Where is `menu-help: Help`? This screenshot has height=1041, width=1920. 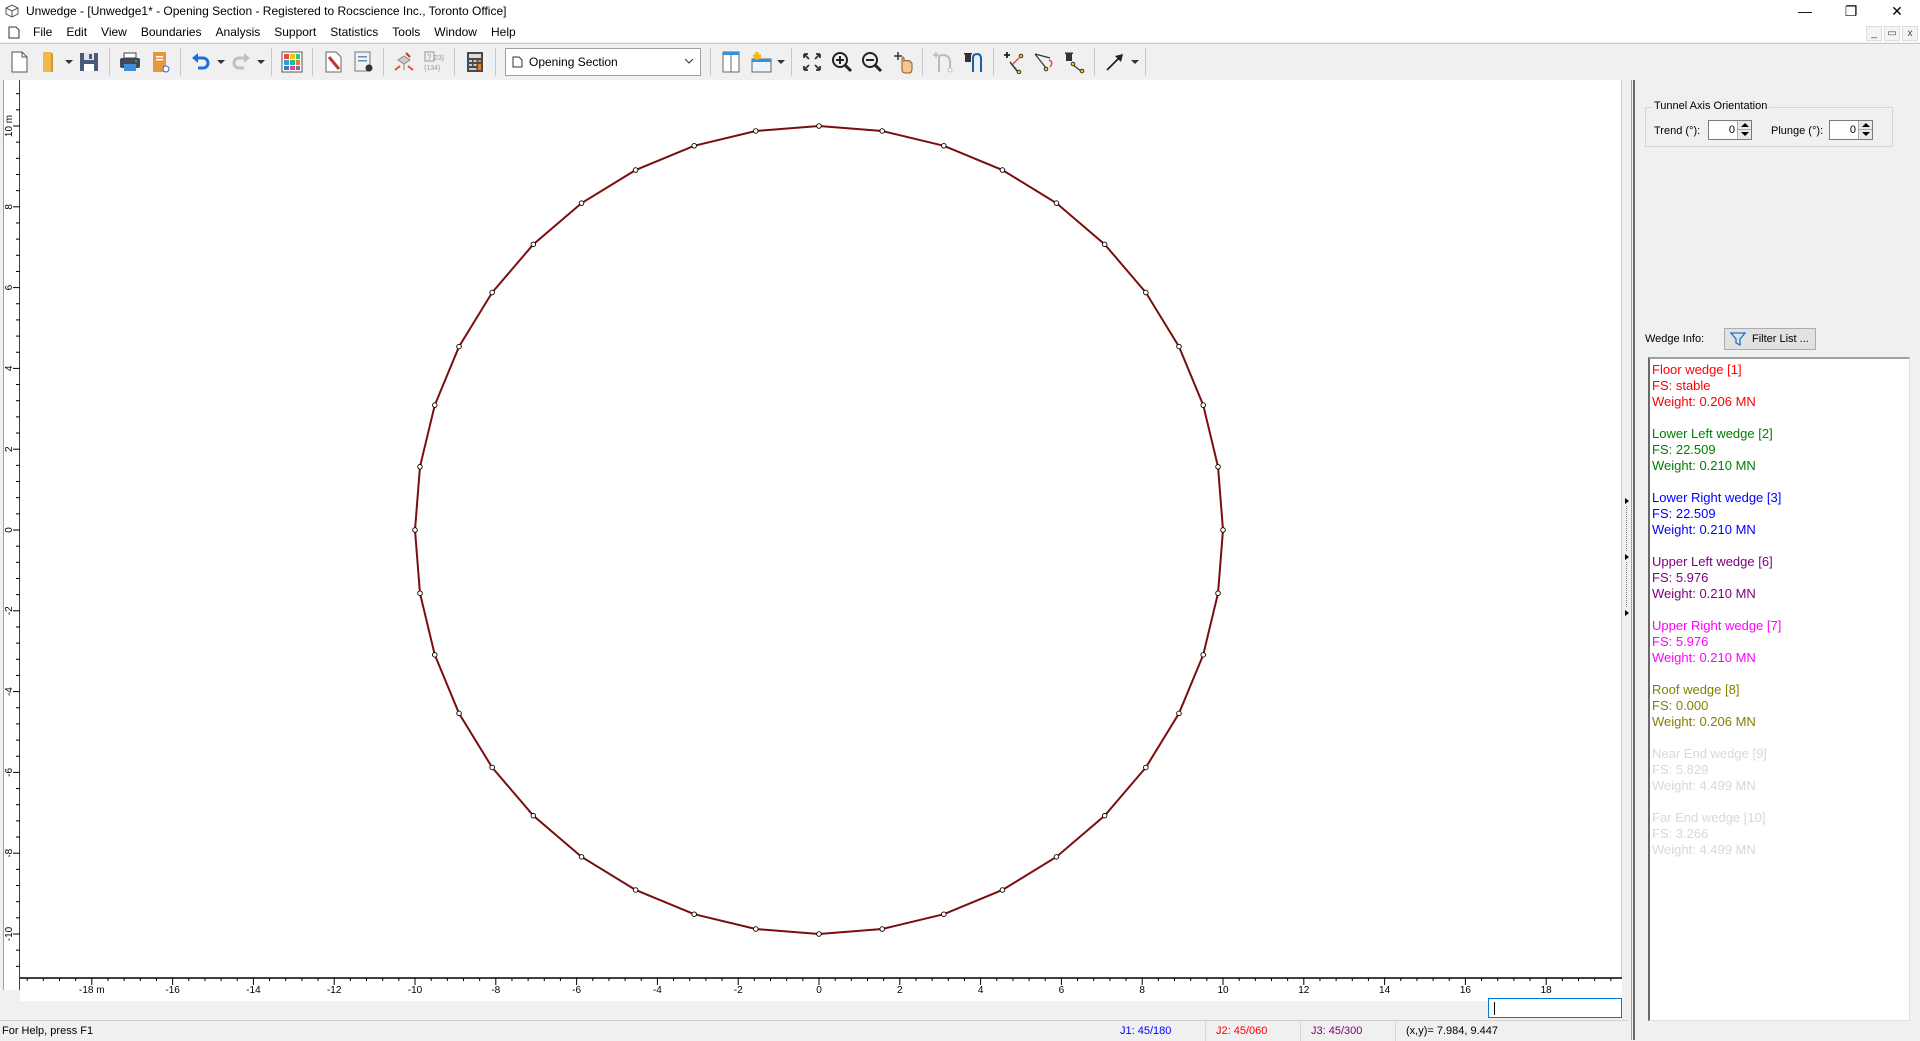 menu-help: Help is located at coordinates (503, 32).